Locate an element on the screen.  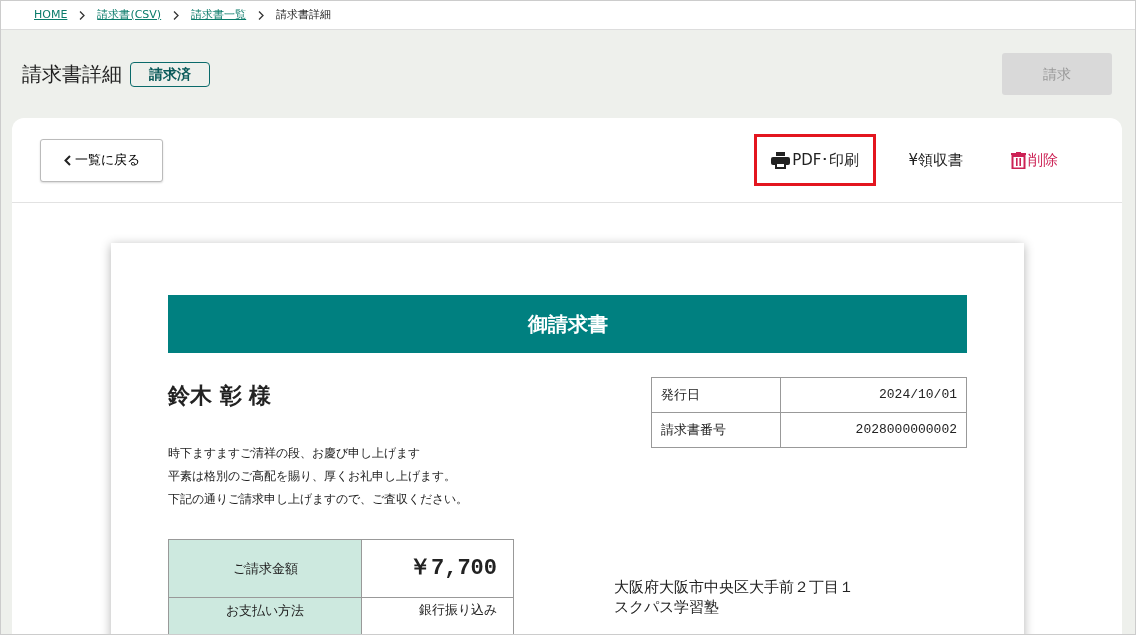
breadcrumb-link: HOME is located at coordinates (51, 15).